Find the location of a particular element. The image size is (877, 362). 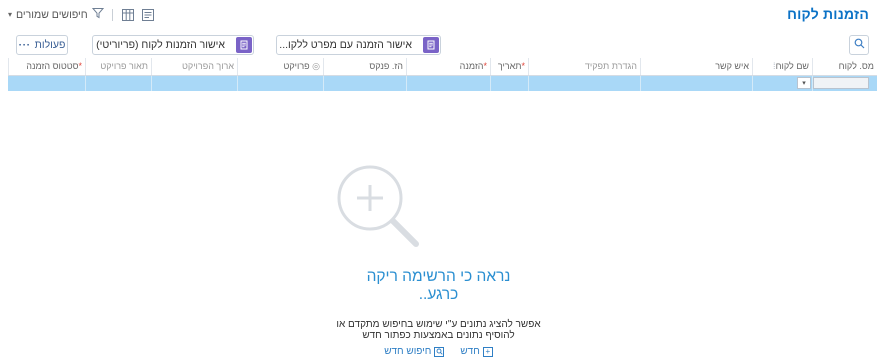

customer-lookup-dropdown: ▾ is located at coordinates (804, 83).